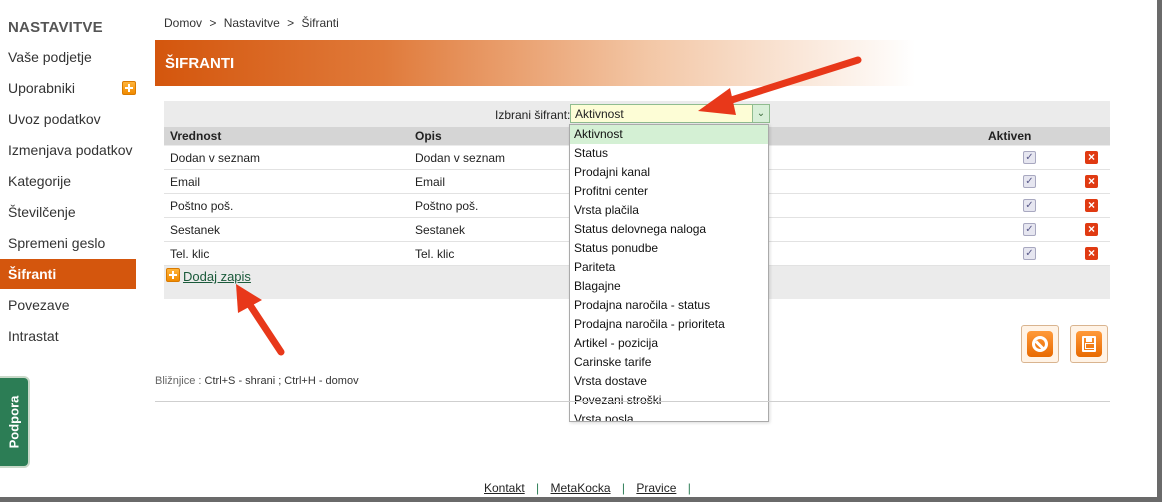 Image resolution: width=1162 pixels, height=502 pixels. Describe the element at coordinates (669, 415) in the screenshot. I see `dropdown-option: Vrsta posla` at that location.